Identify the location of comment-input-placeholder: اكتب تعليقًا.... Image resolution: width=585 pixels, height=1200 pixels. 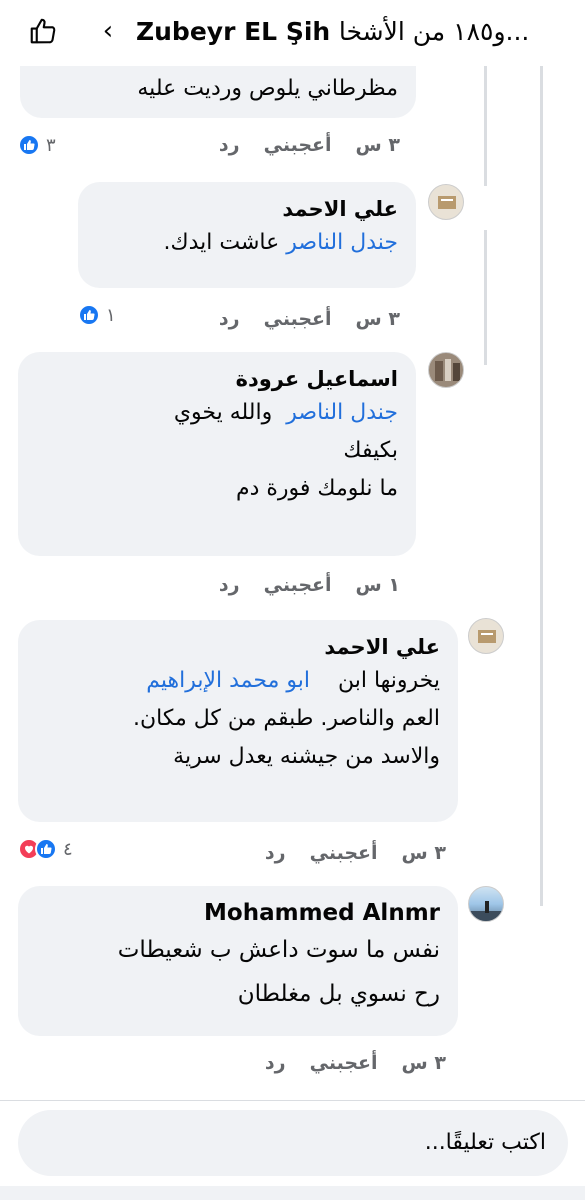
(485, 1142).